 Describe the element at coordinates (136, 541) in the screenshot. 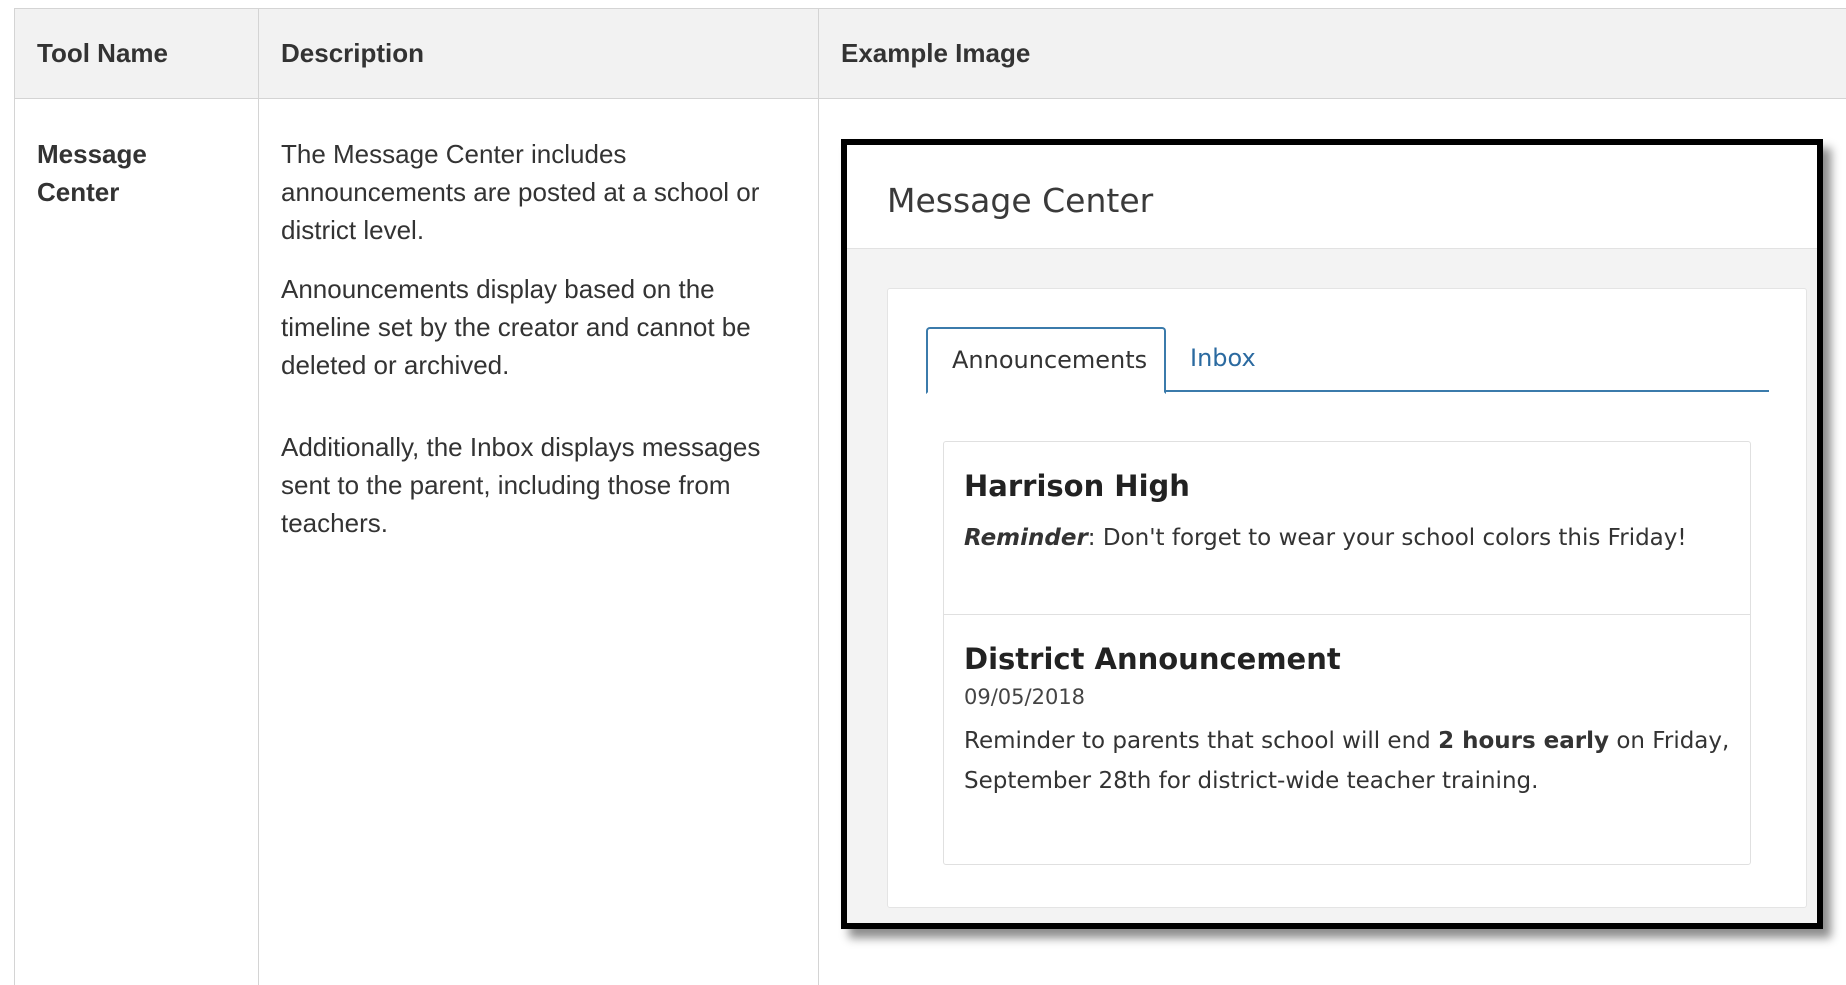

I see `tool-name-cell: Message Center` at that location.